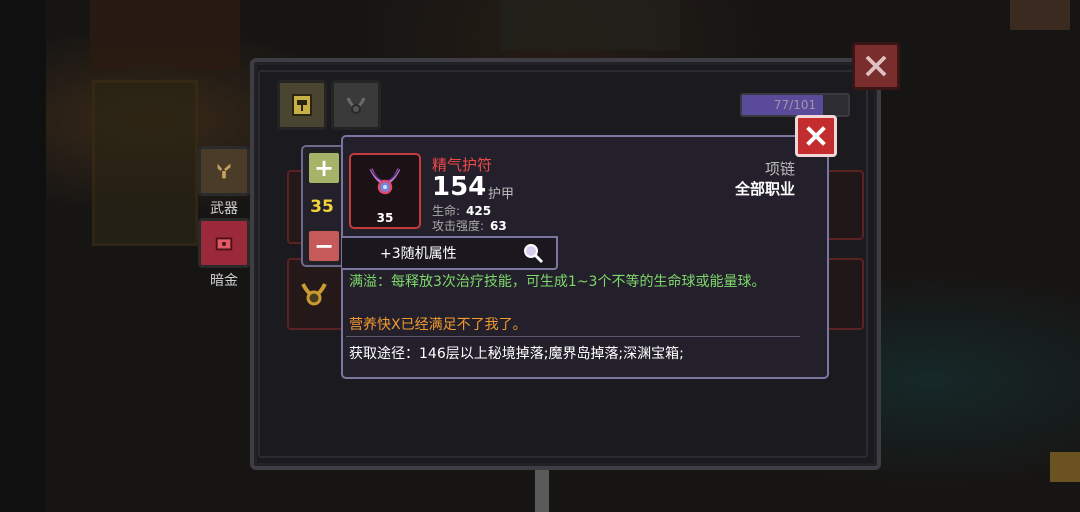  What do you see at coordinates (779, 169) in the screenshot?
I see `item-type: 项链` at bounding box center [779, 169].